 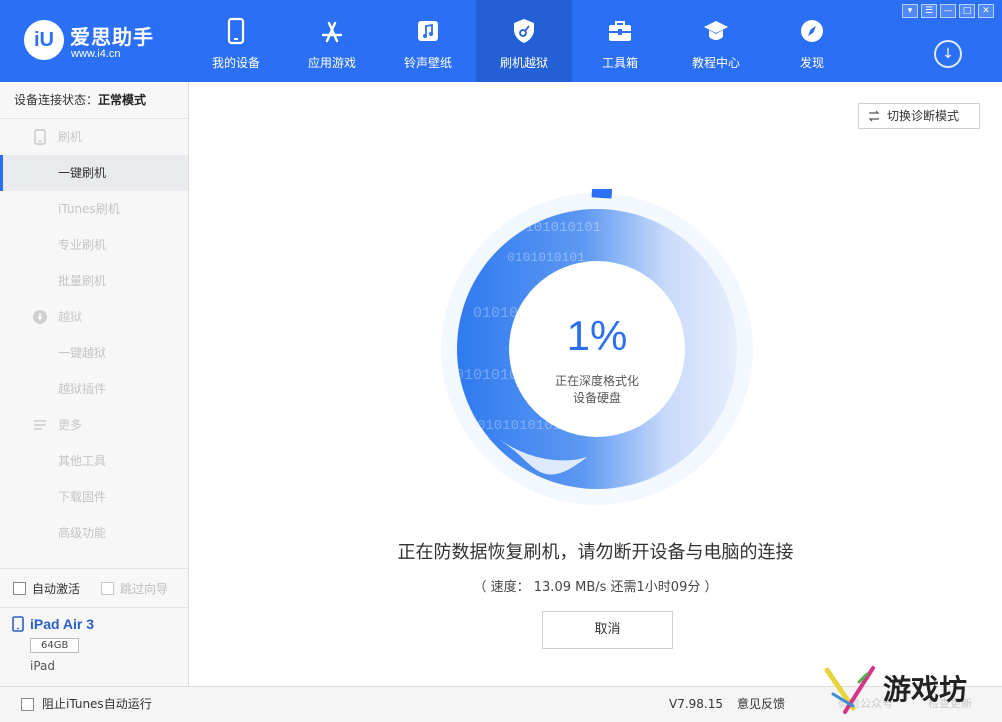 I want to click on nav-label: 铃声壁纸, so click(x=427, y=63).